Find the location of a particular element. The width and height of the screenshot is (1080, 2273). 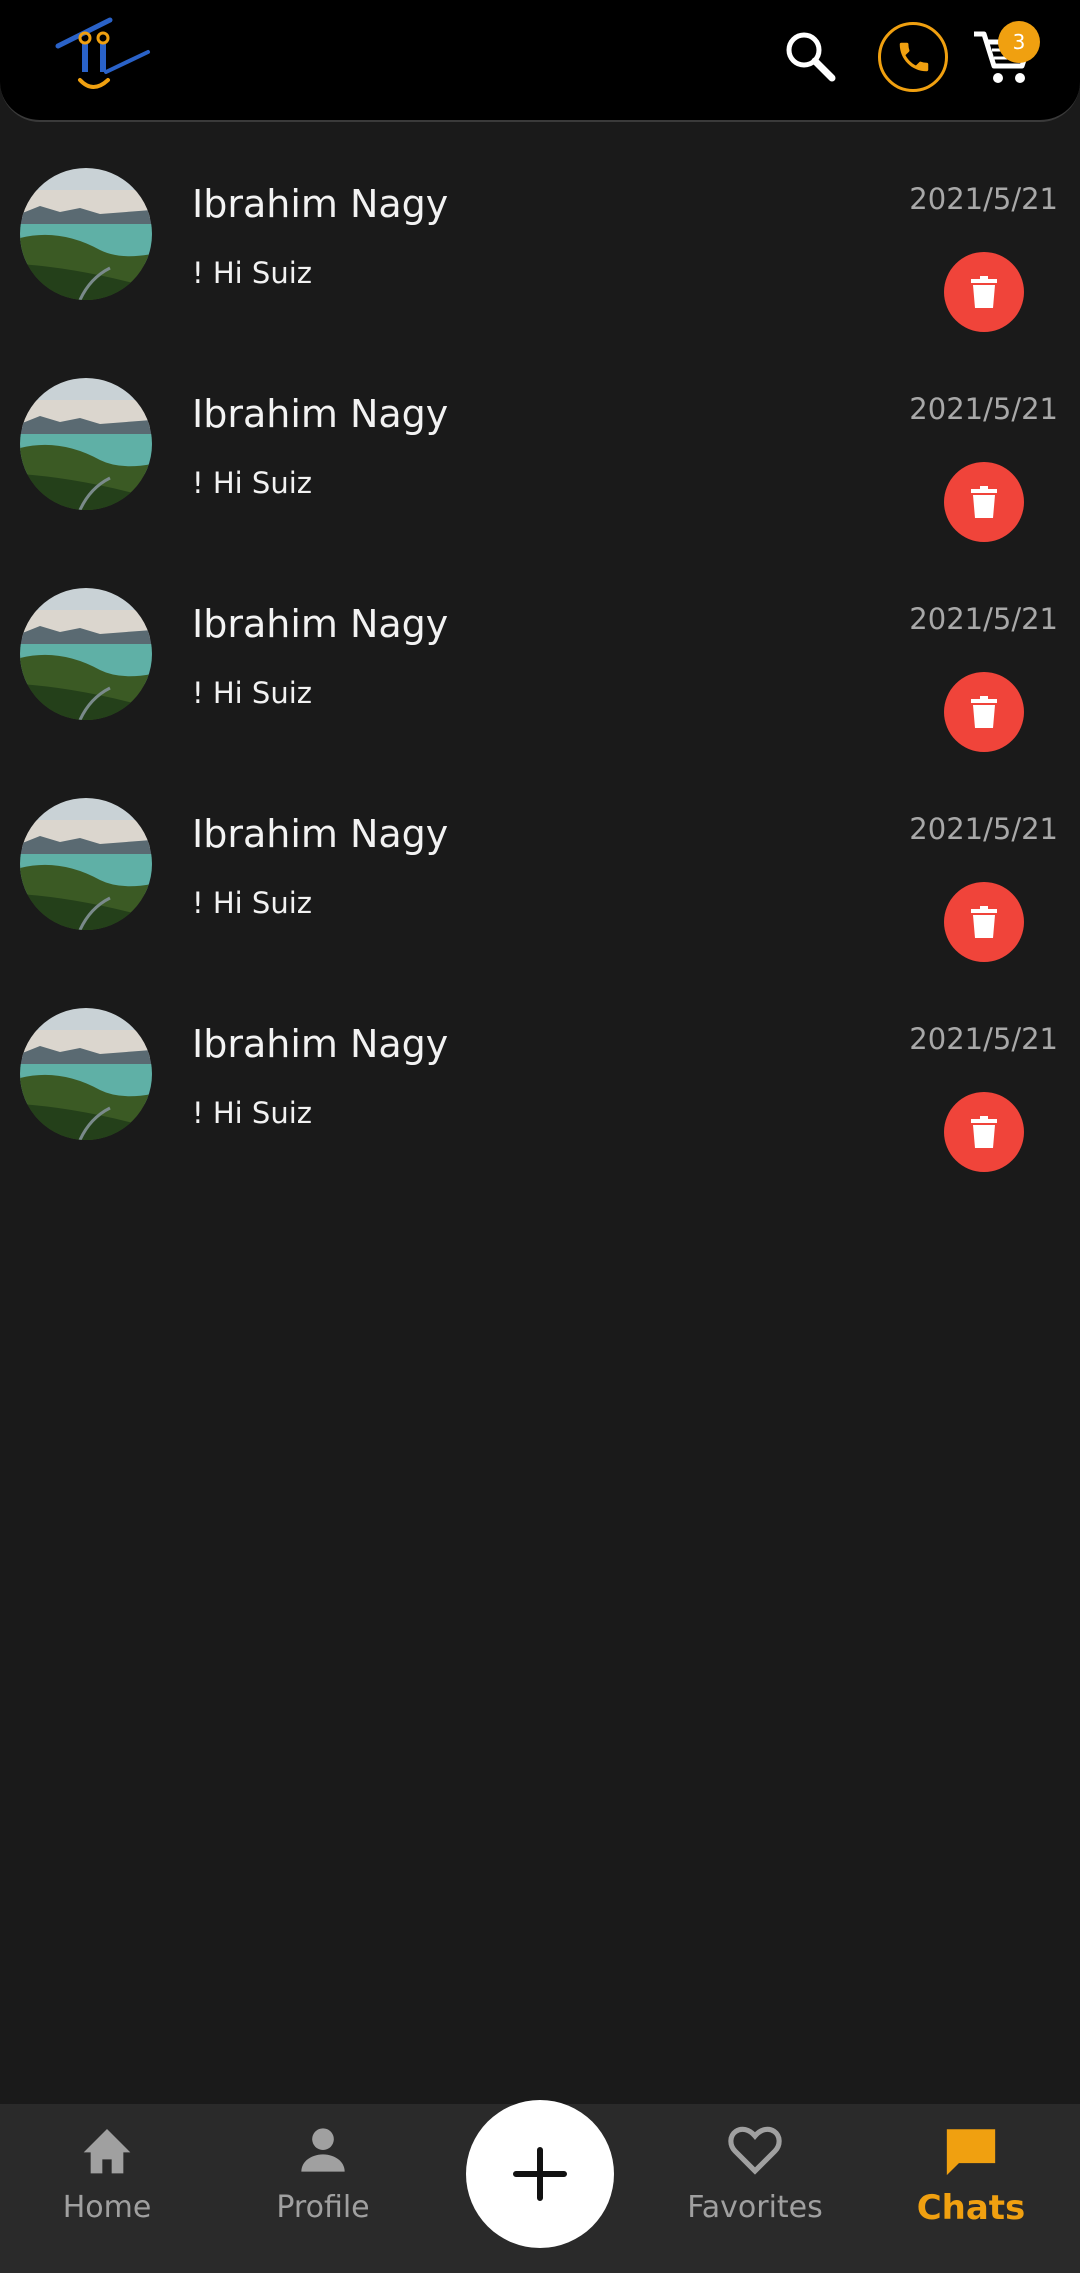

plus-icon is located at coordinates (540, 2174).